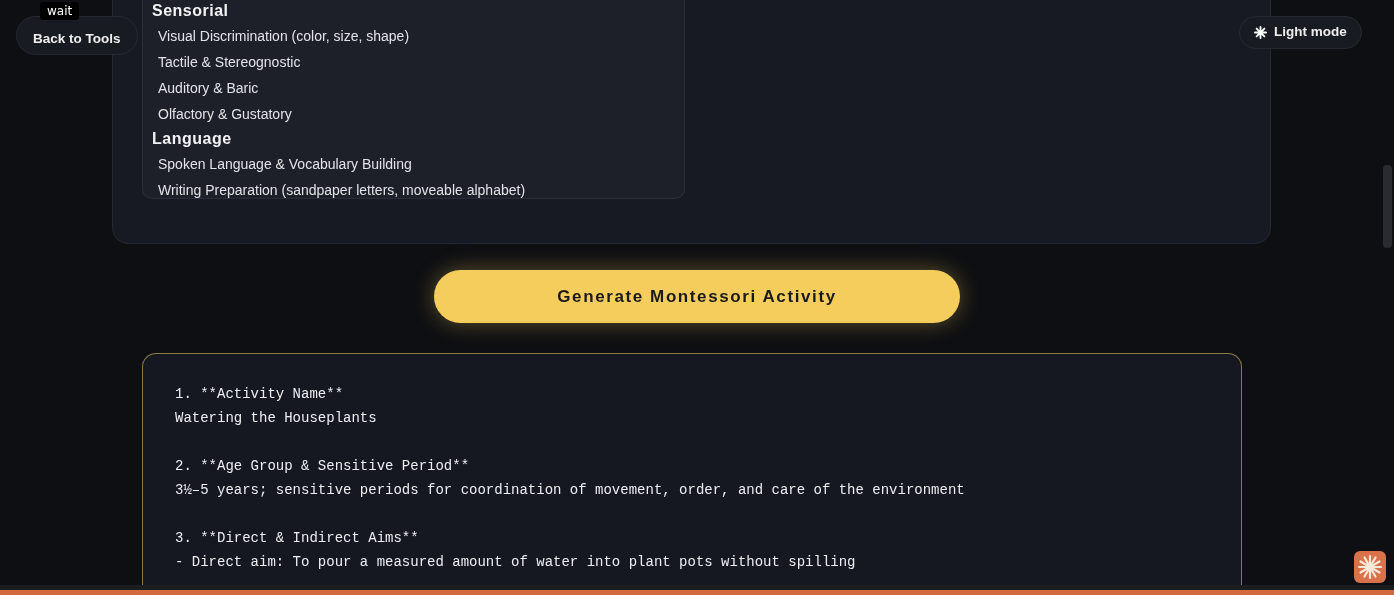 Image resolution: width=1394 pixels, height=595 pixels. What do you see at coordinates (1300, 32) in the screenshot?
I see `theme-toggle-button: Light mode` at bounding box center [1300, 32].